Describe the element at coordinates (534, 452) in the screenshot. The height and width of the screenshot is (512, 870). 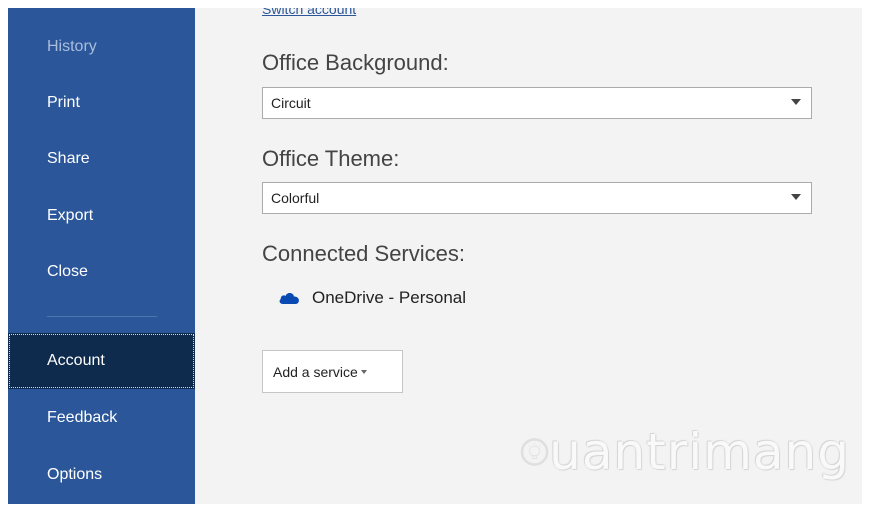
I see `lightbulb-logo-icon` at that location.